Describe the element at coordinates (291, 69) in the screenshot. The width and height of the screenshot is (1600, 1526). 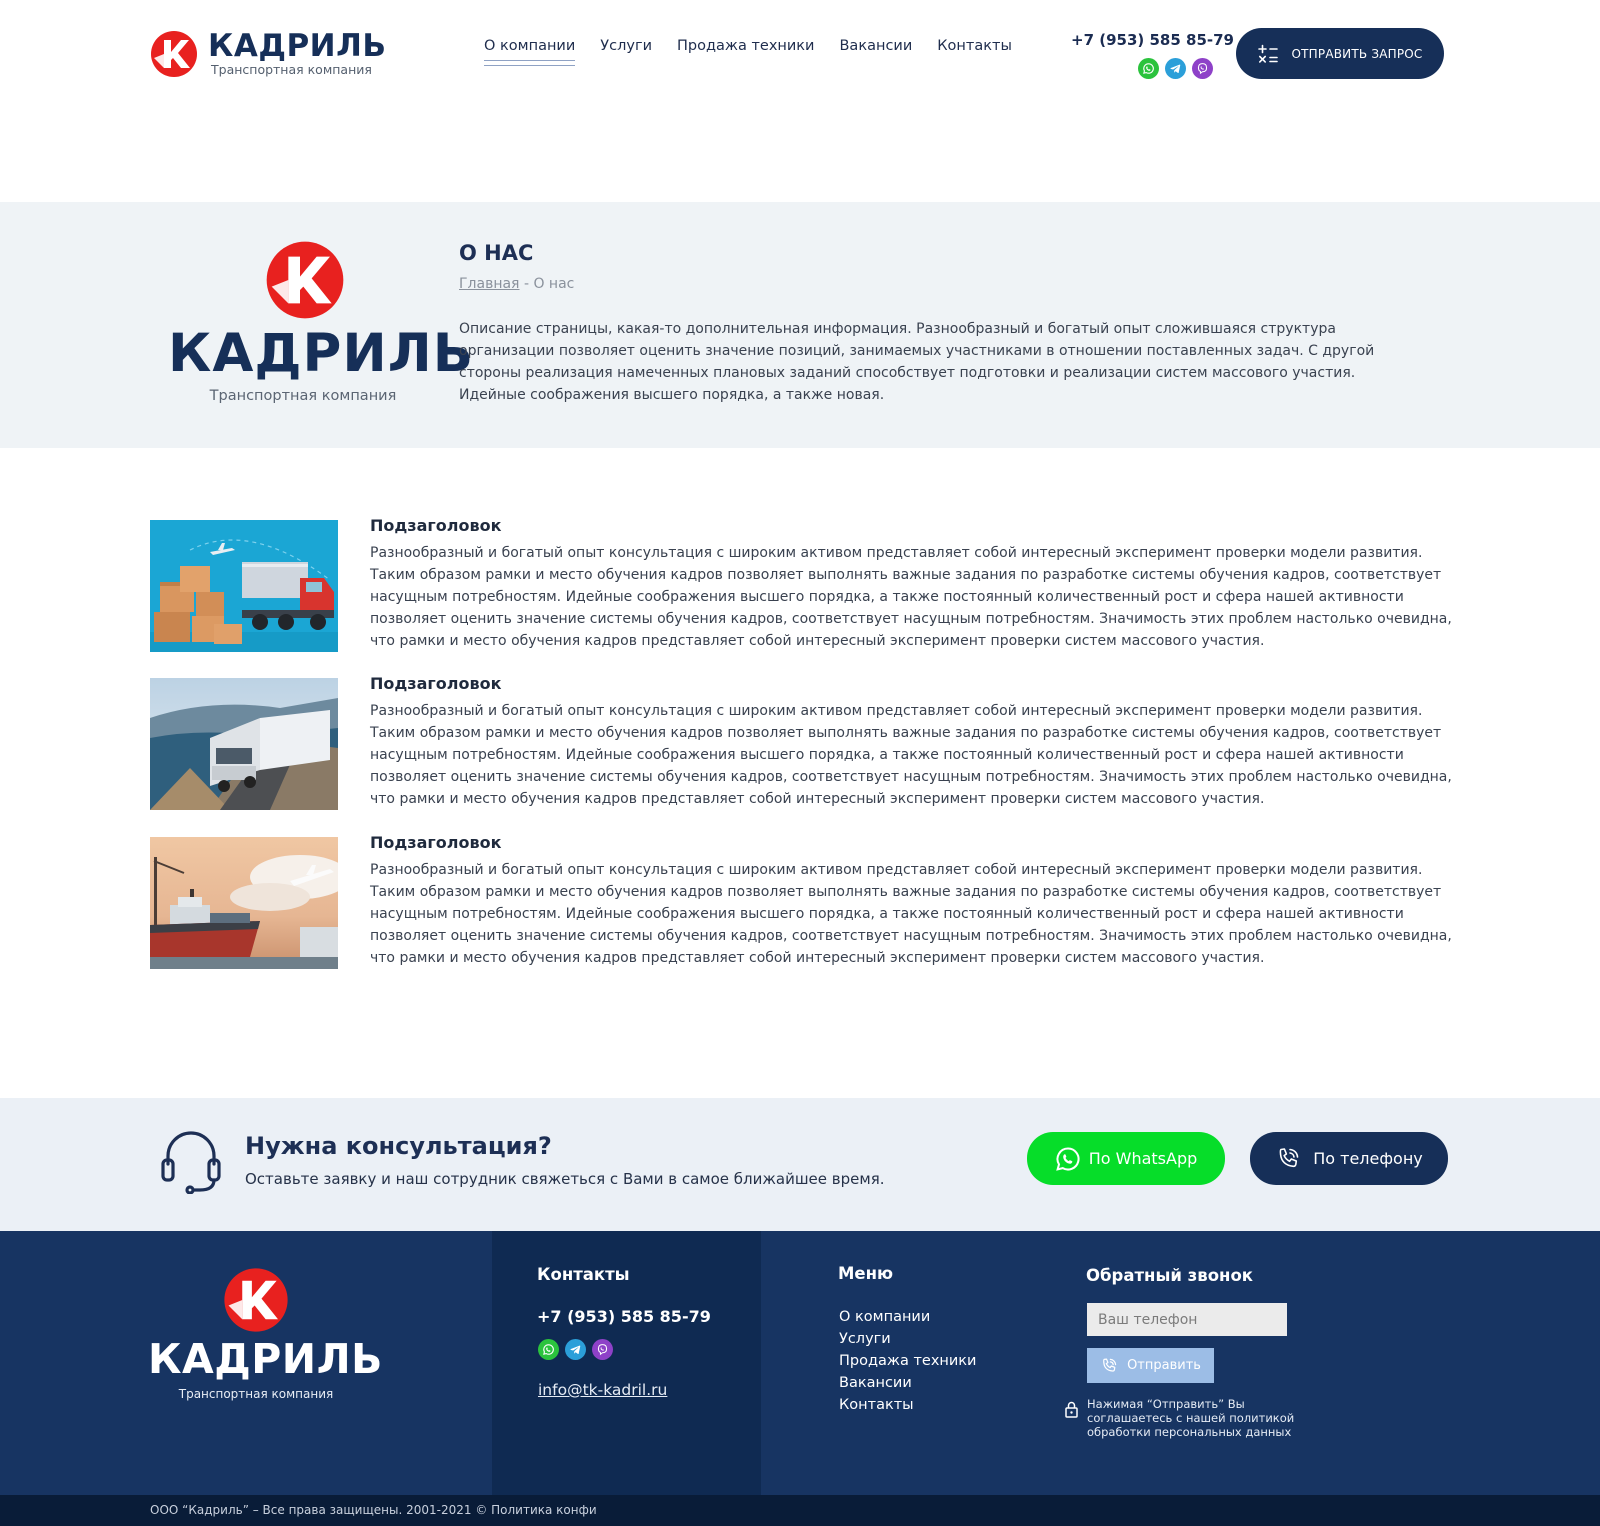
I see `brand-tagline: Транспортная компания` at that location.